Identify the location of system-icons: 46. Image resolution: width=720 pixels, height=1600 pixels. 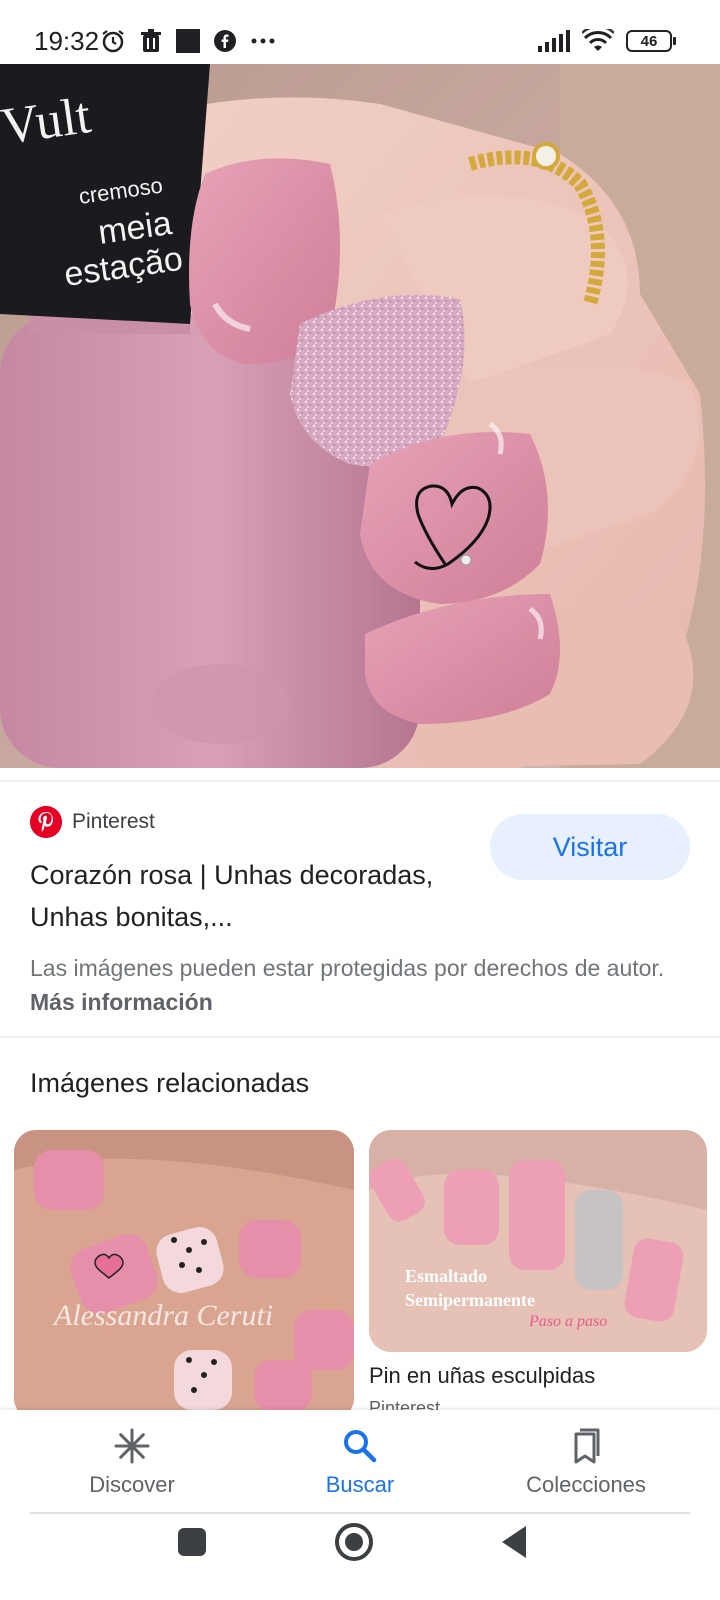
(607, 41).